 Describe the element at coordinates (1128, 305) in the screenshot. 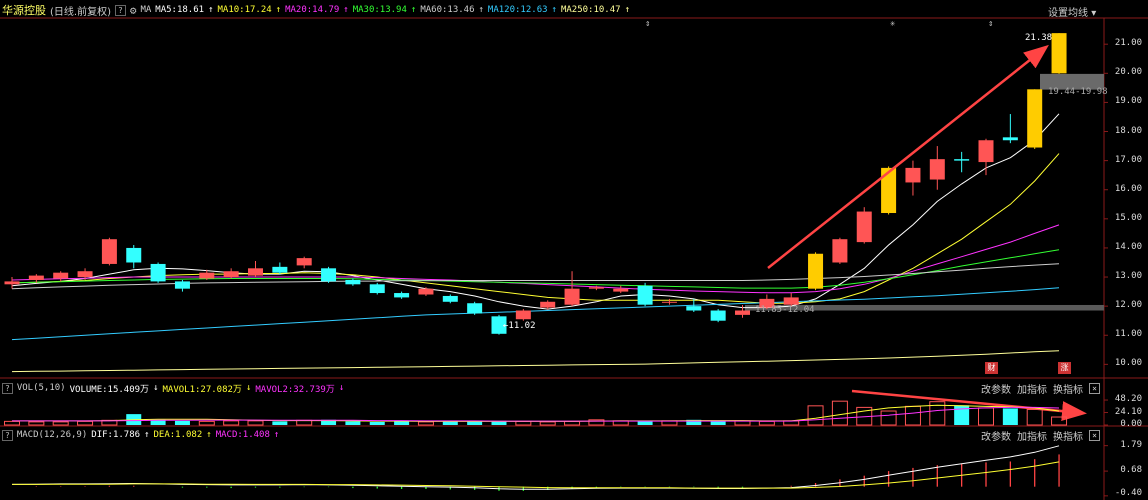

I see `price-axis-label: 12.00` at that location.